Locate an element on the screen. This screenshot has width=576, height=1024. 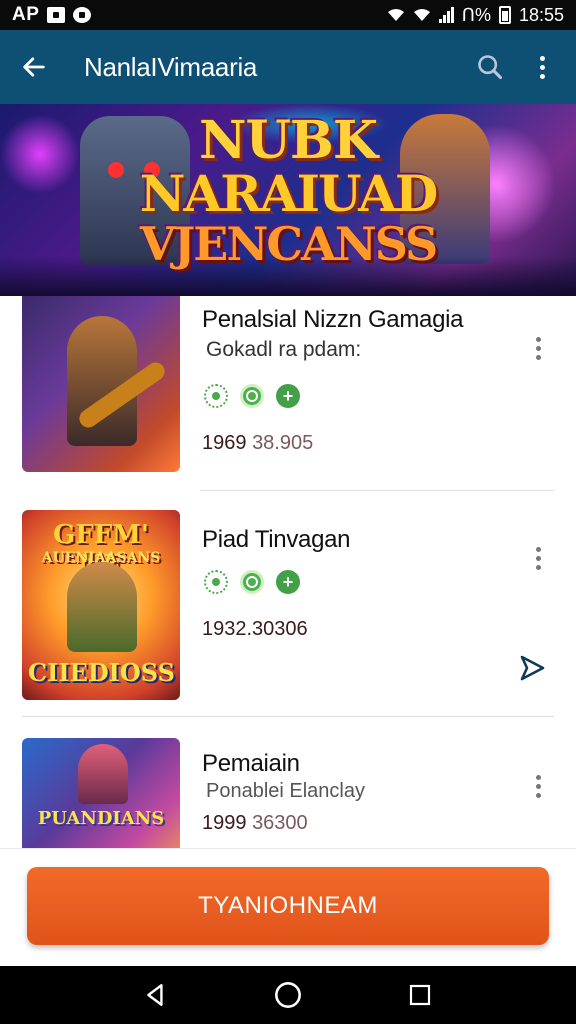
game-thumbnail is located at coordinates (101, 384).